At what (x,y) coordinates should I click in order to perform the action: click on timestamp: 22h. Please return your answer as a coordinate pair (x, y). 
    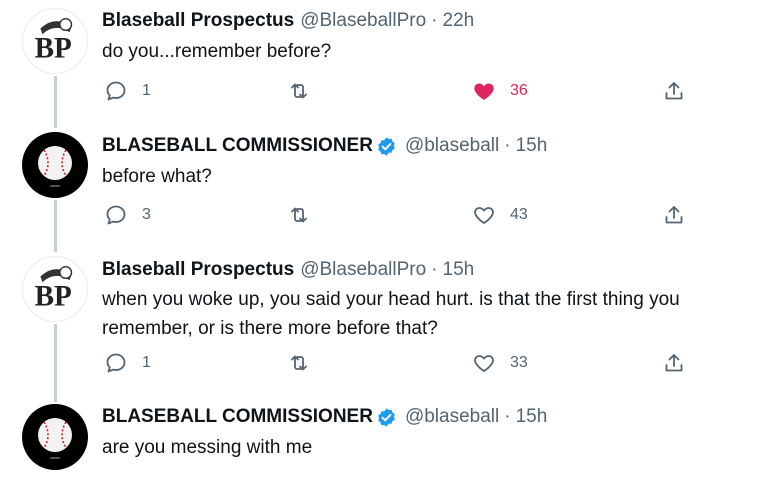
    Looking at the image, I should click on (459, 21).